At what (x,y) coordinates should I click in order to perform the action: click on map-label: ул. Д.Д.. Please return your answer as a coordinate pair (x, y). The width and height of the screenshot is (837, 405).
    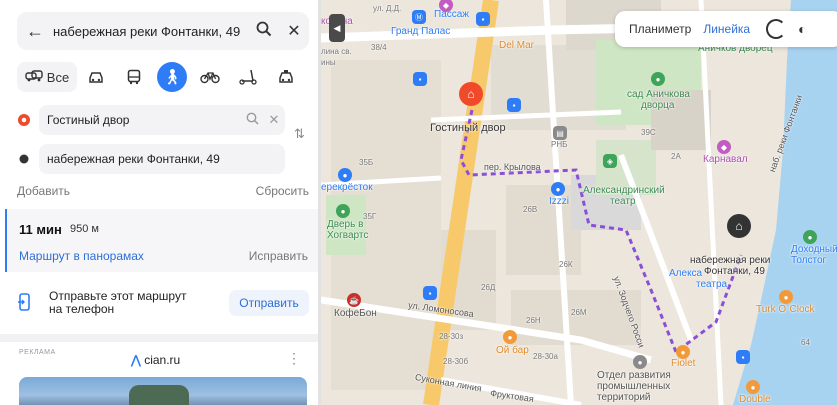
    Looking at the image, I should click on (387, 8).